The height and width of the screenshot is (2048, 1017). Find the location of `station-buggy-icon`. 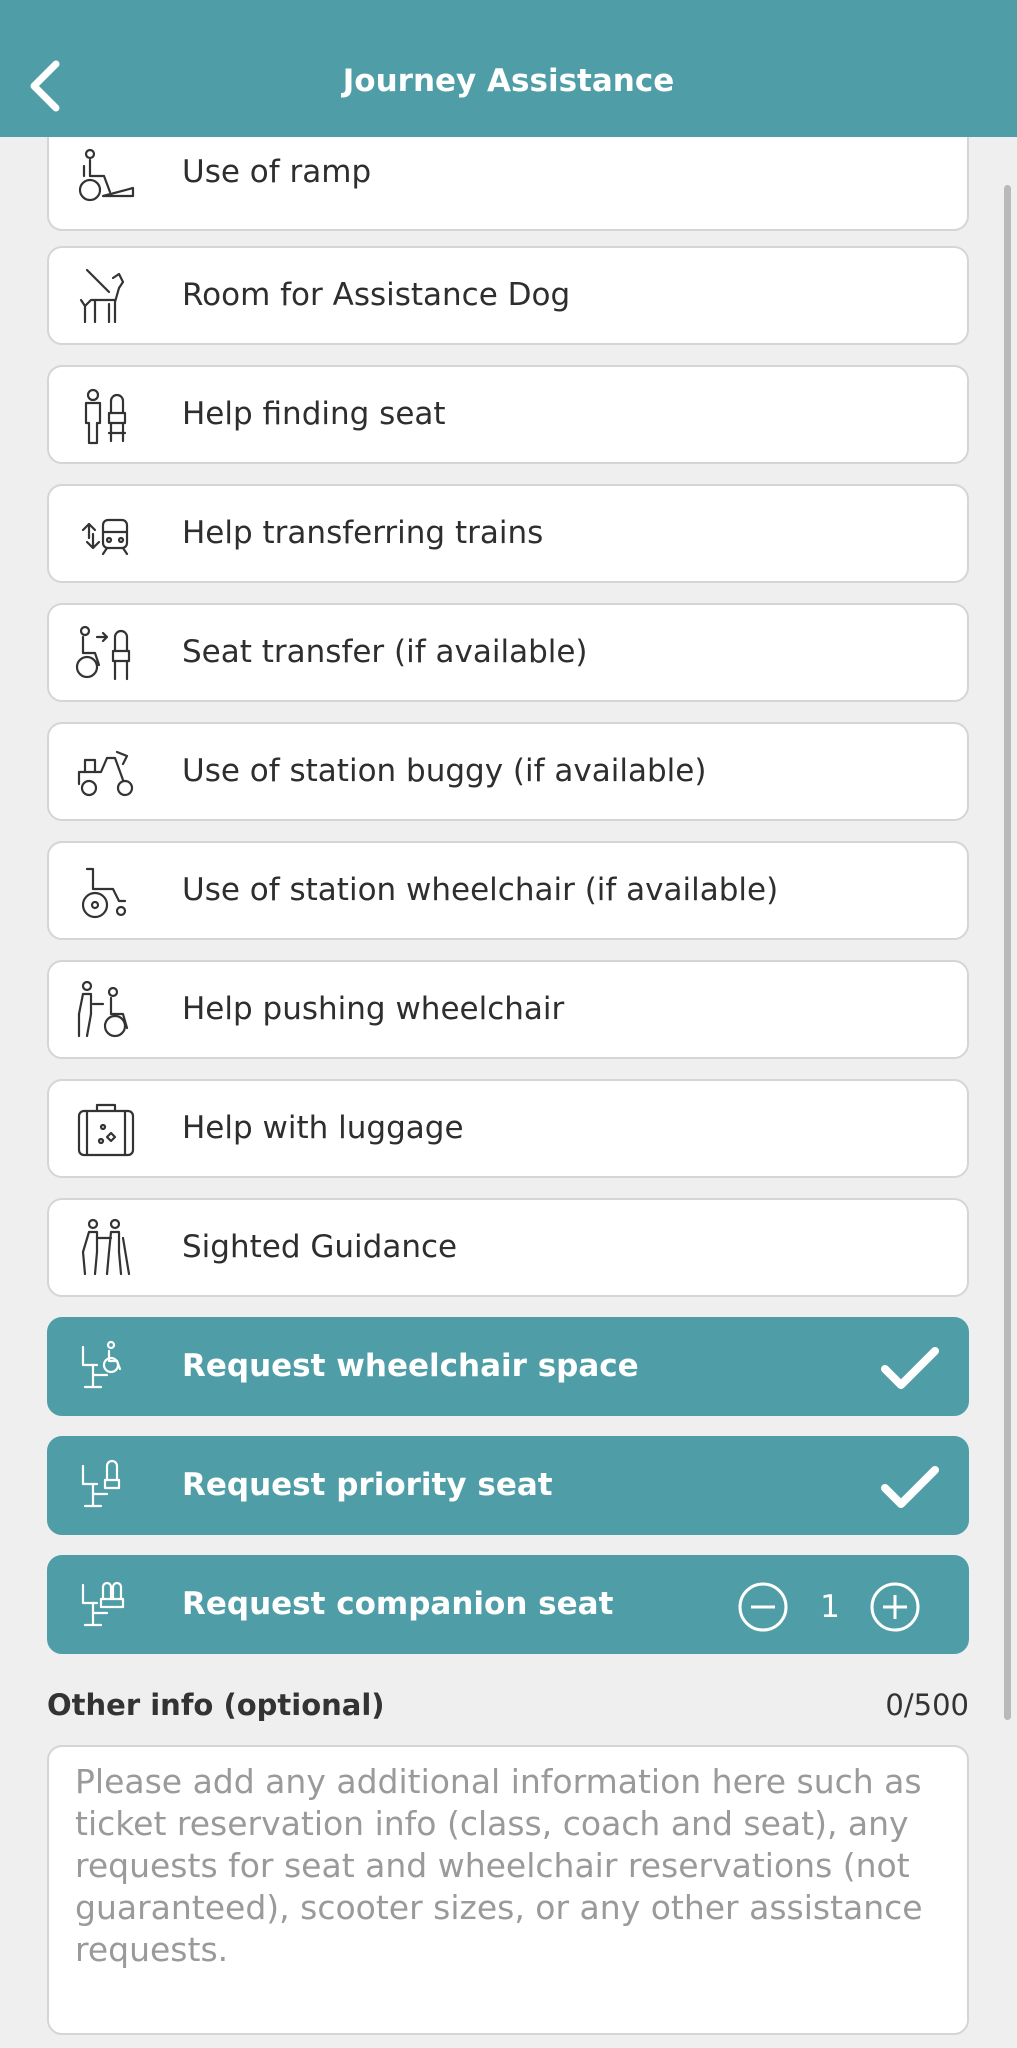

station-buggy-icon is located at coordinates (106, 773).